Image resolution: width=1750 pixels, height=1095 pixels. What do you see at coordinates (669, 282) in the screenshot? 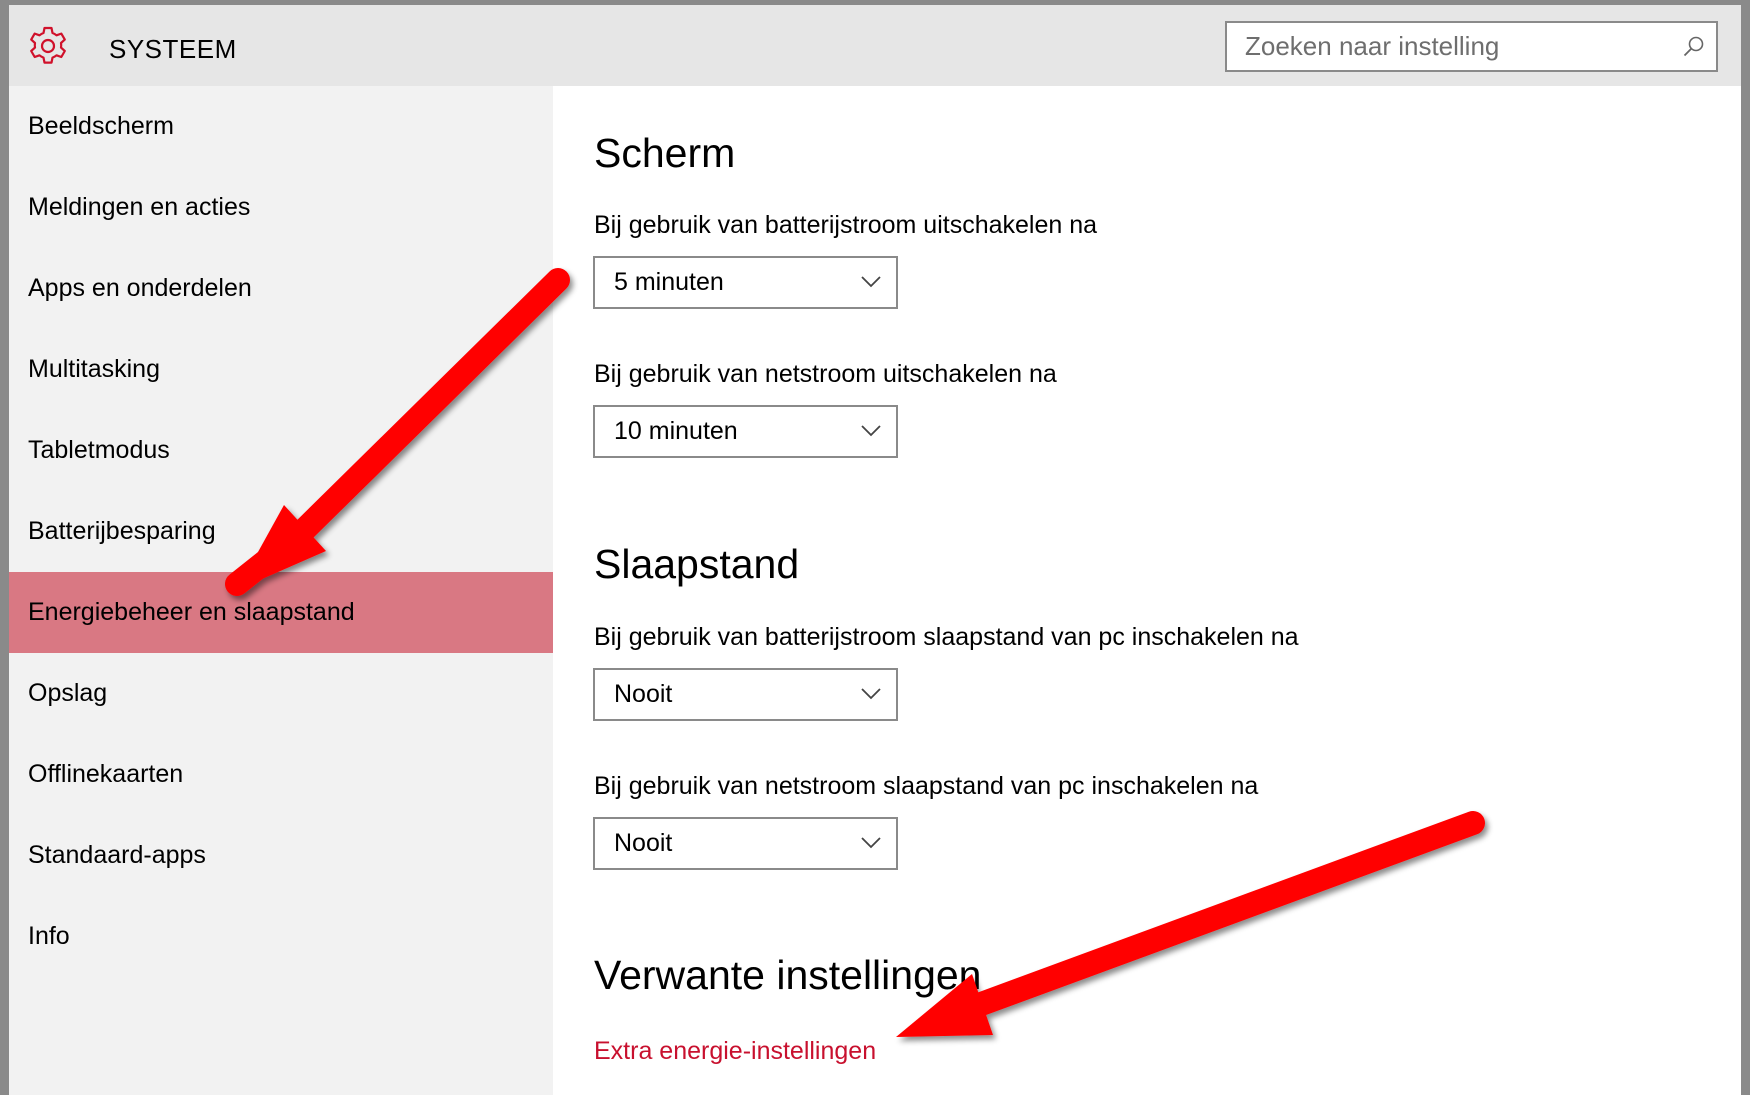
I see `dropdown-value: 5 minuten` at bounding box center [669, 282].